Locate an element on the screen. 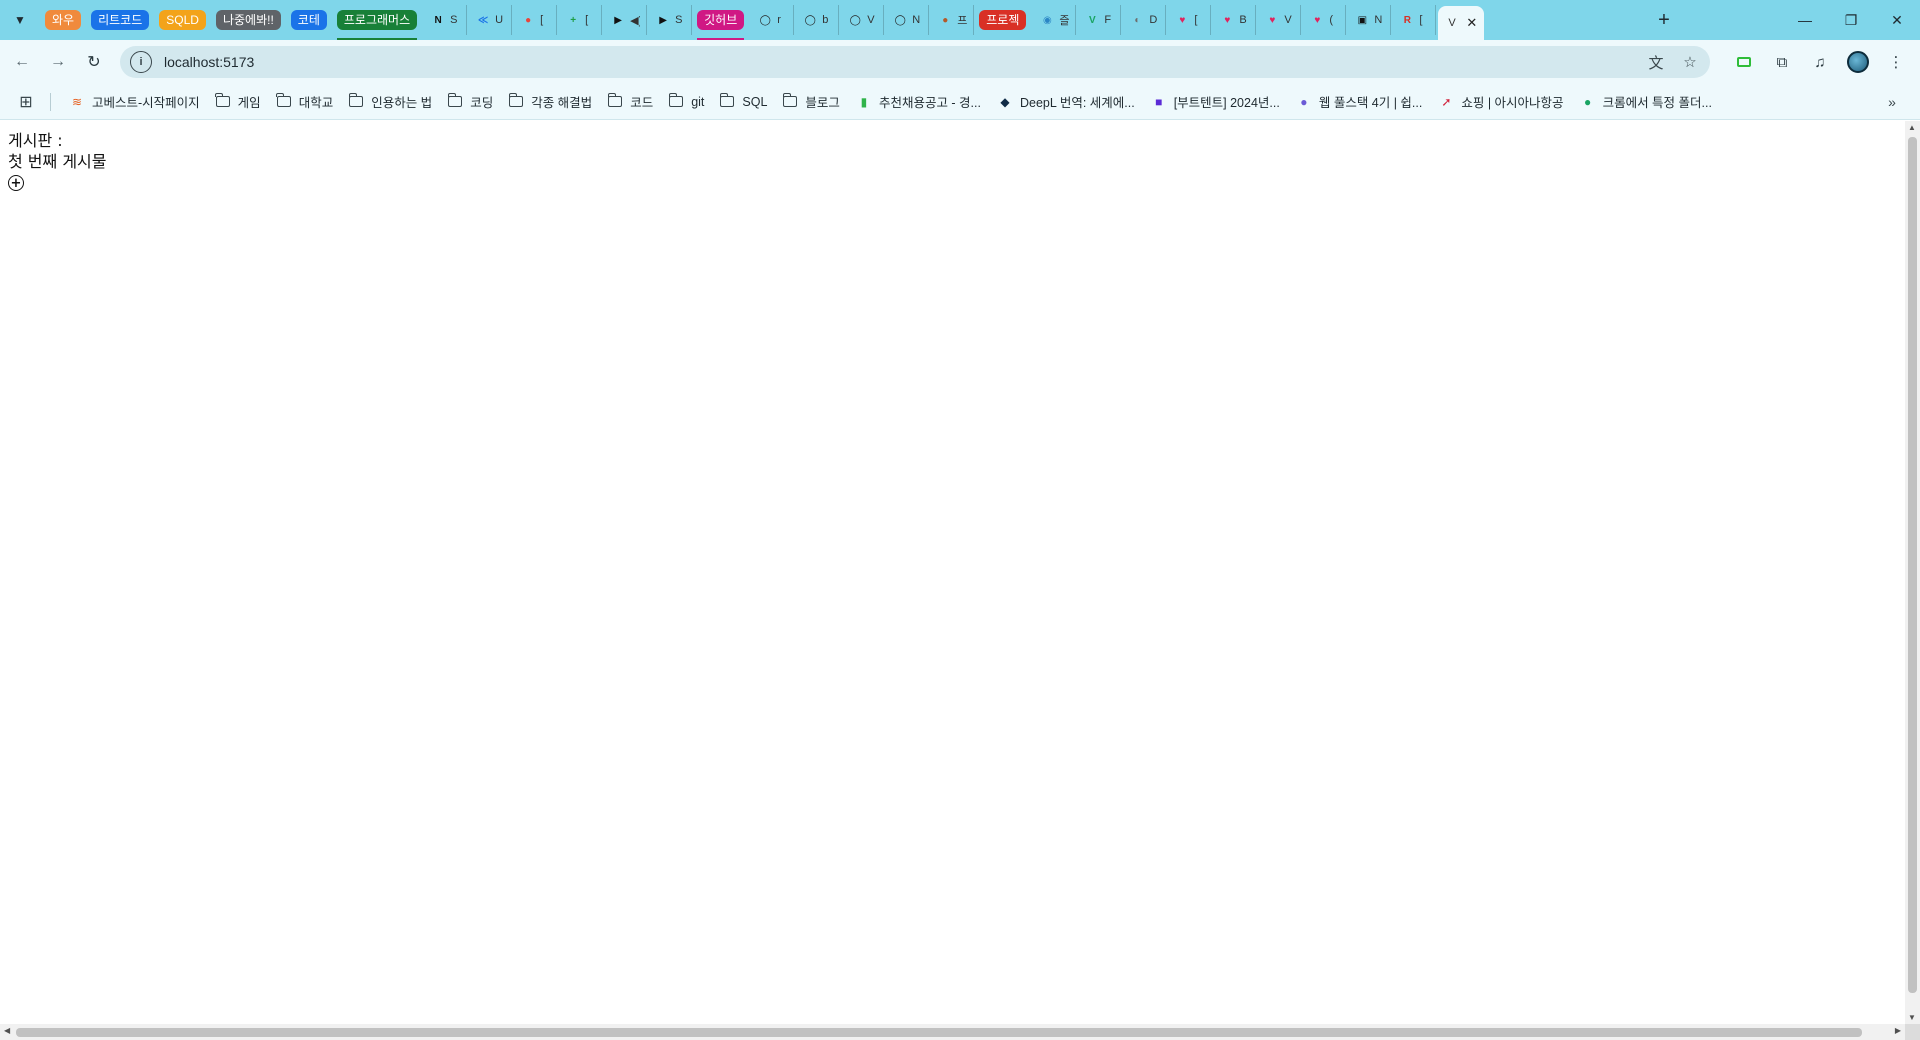 The image size is (1920, 1040). restore-button: ❐ is located at coordinates (1851, 20).